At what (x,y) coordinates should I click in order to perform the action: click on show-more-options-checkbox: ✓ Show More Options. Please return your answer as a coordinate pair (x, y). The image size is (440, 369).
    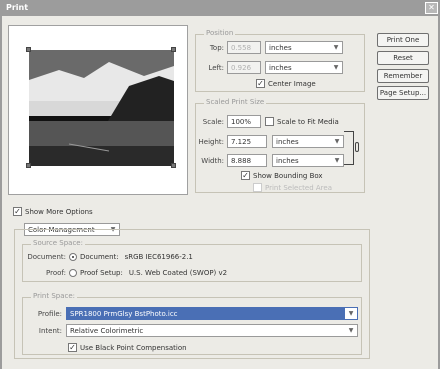
    Looking at the image, I should click on (53, 211).